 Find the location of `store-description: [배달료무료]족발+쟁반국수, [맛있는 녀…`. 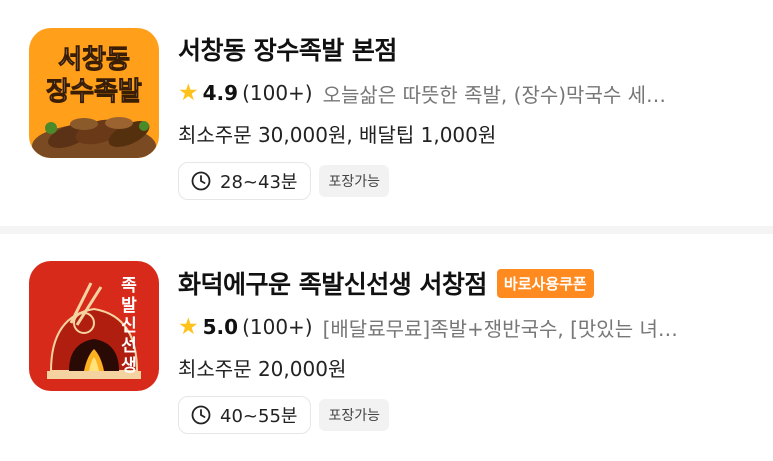

store-description: [배달료무료]족발+쟁반국수, [맛있는 녀… is located at coordinates (500, 328).